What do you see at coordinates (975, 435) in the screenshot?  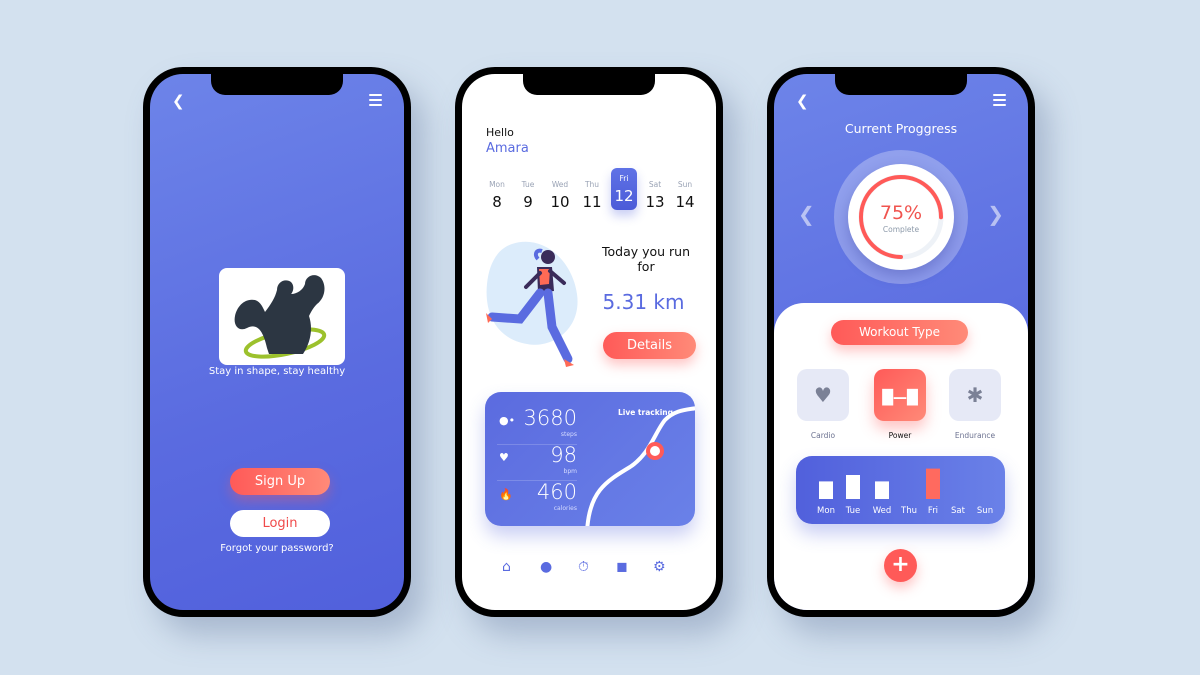 I see `workout-label: Endurance` at bounding box center [975, 435].